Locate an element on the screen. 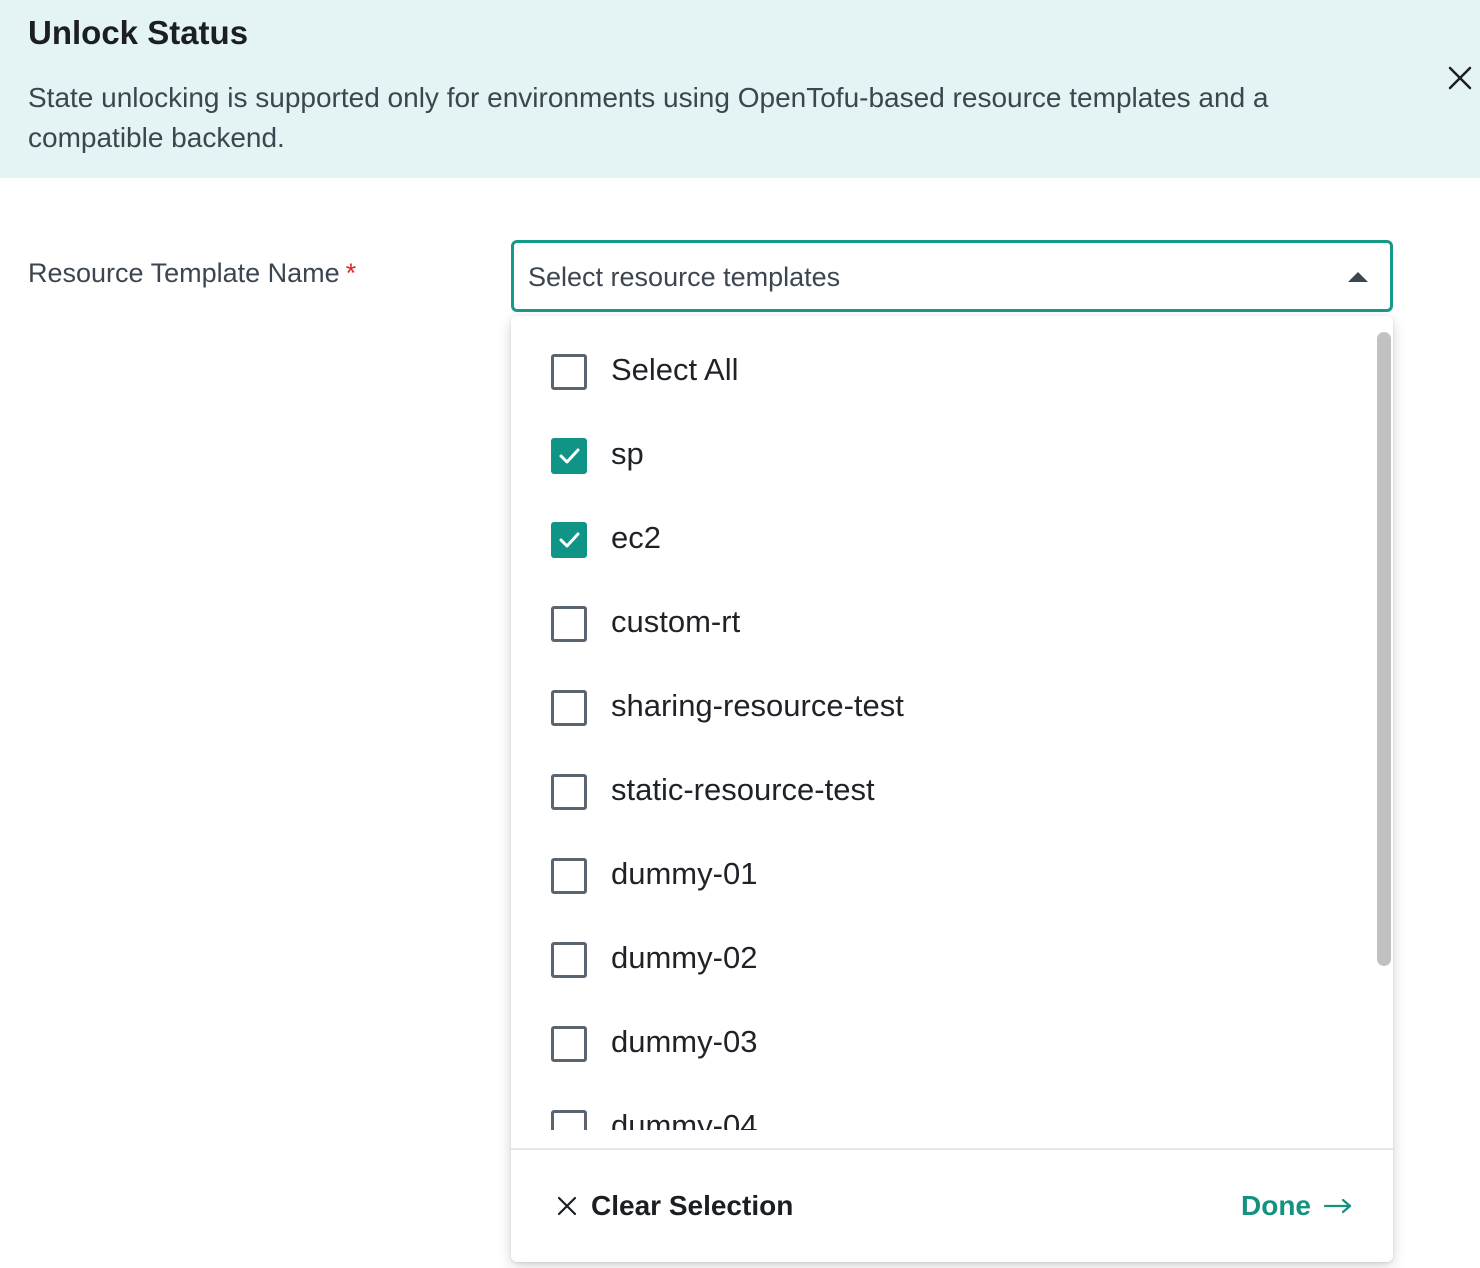 This screenshot has height=1268, width=1480. close-icon is located at coordinates (1460, 78).